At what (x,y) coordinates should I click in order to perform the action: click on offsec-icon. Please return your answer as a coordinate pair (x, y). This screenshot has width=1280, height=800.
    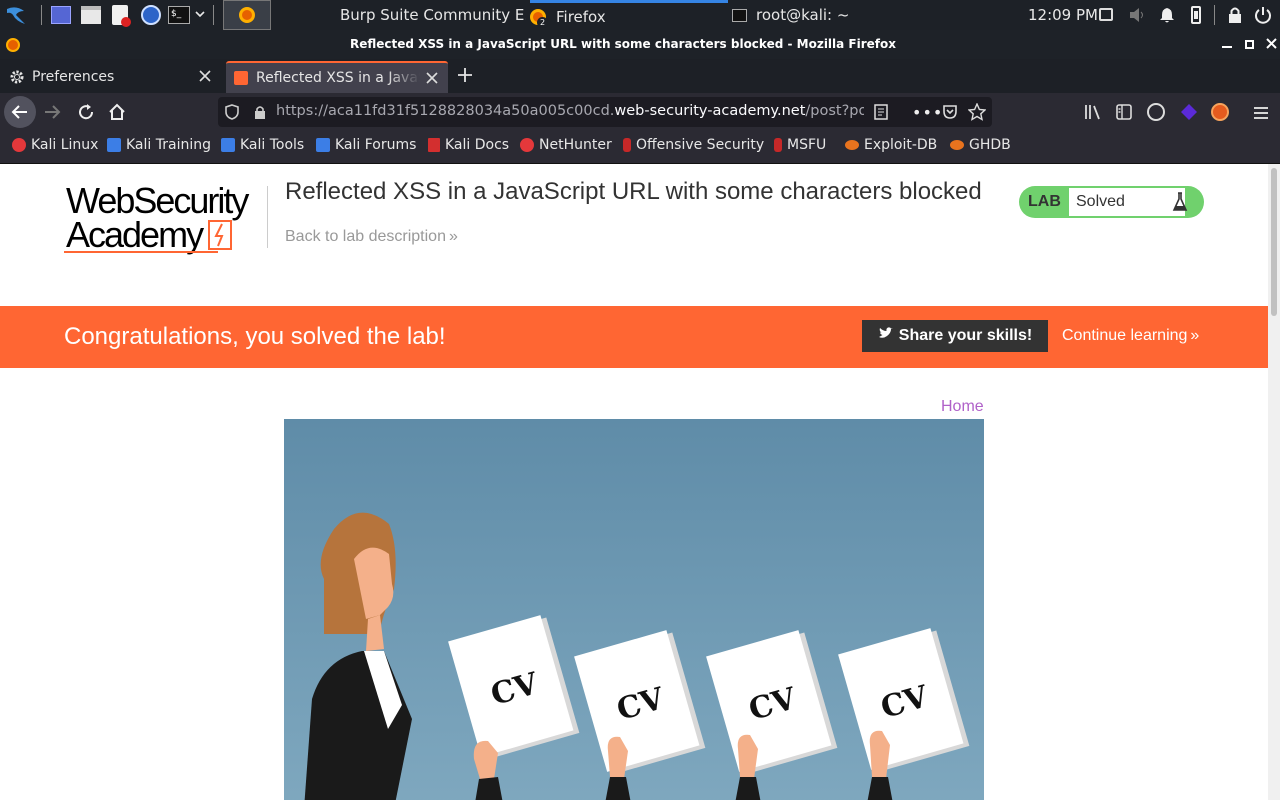
    Looking at the image, I should click on (627, 145).